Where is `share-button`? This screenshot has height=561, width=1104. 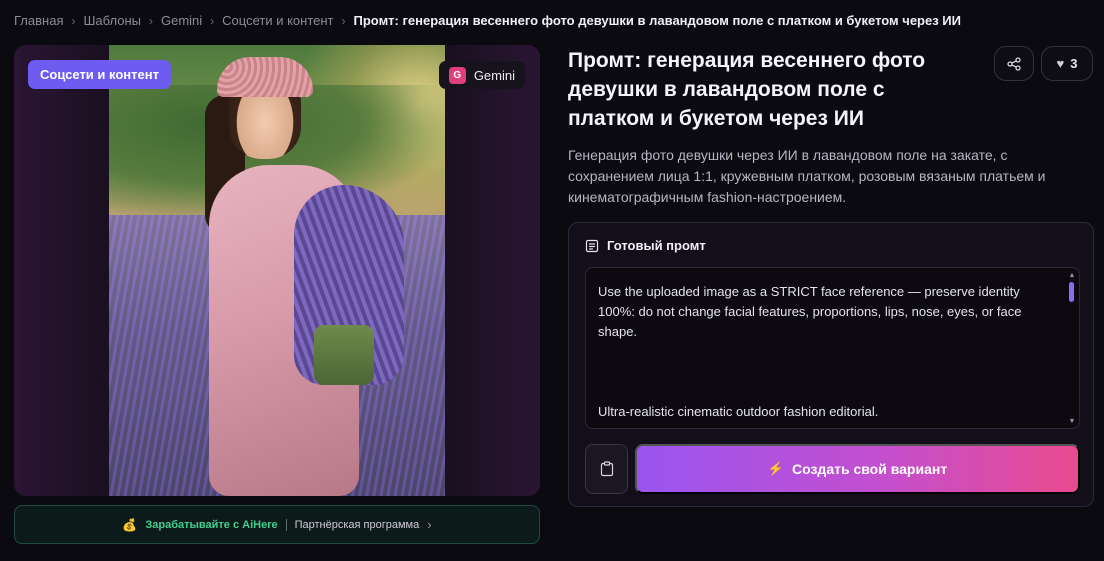 share-button is located at coordinates (1014, 63).